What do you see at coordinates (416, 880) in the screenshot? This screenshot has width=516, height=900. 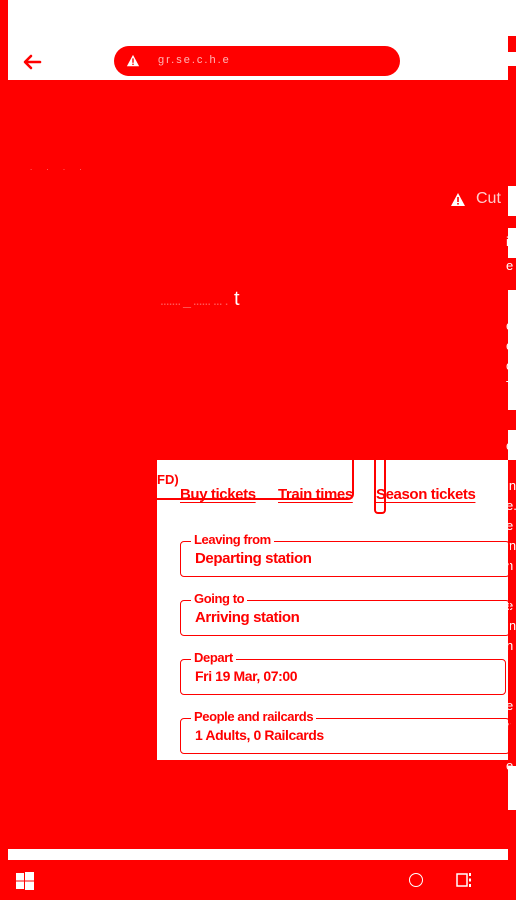 I see `search-circle-icon` at bounding box center [416, 880].